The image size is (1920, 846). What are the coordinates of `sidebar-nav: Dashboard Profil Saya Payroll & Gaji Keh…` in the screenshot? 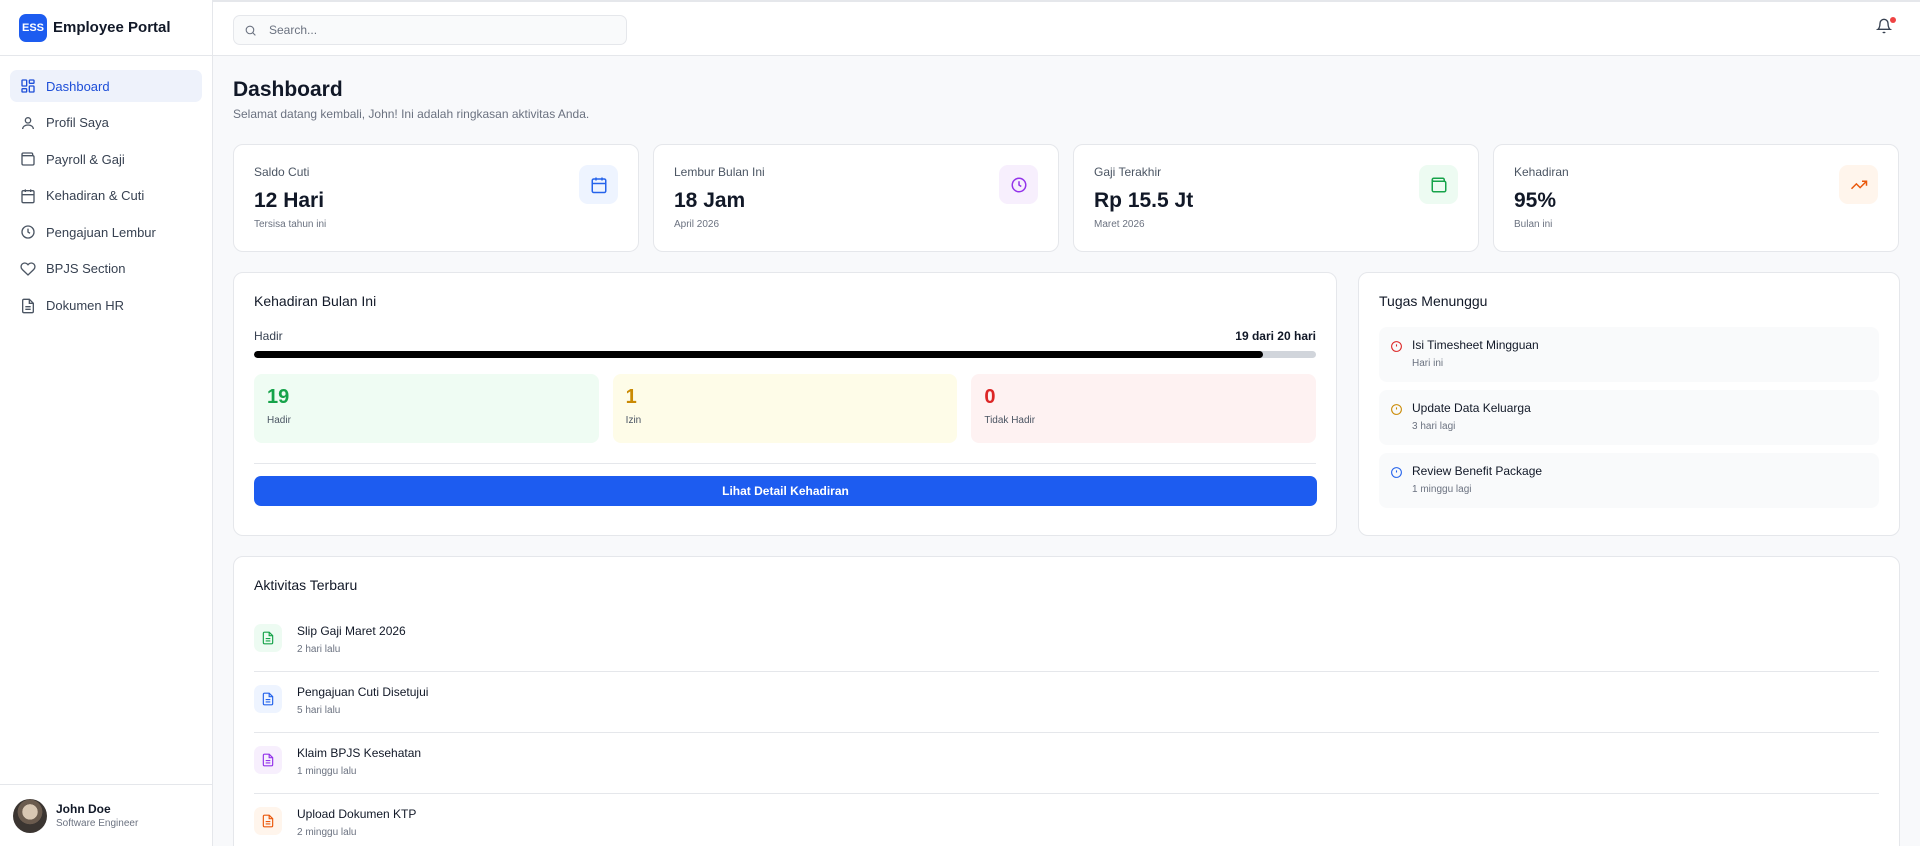 It's located at (106, 189).